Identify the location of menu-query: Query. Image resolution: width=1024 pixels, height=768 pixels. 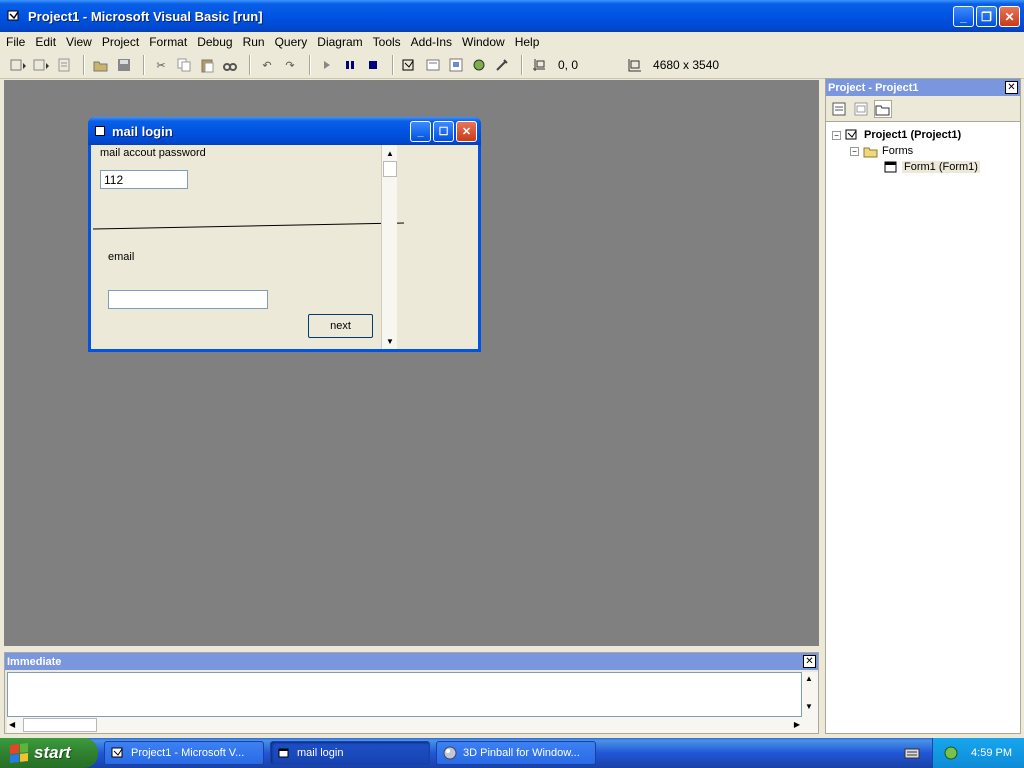
(291, 42).